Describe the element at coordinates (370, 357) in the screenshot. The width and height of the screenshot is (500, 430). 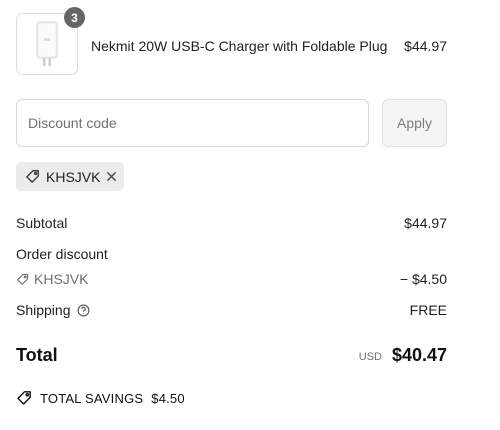
I see `total-currency: USD` at that location.